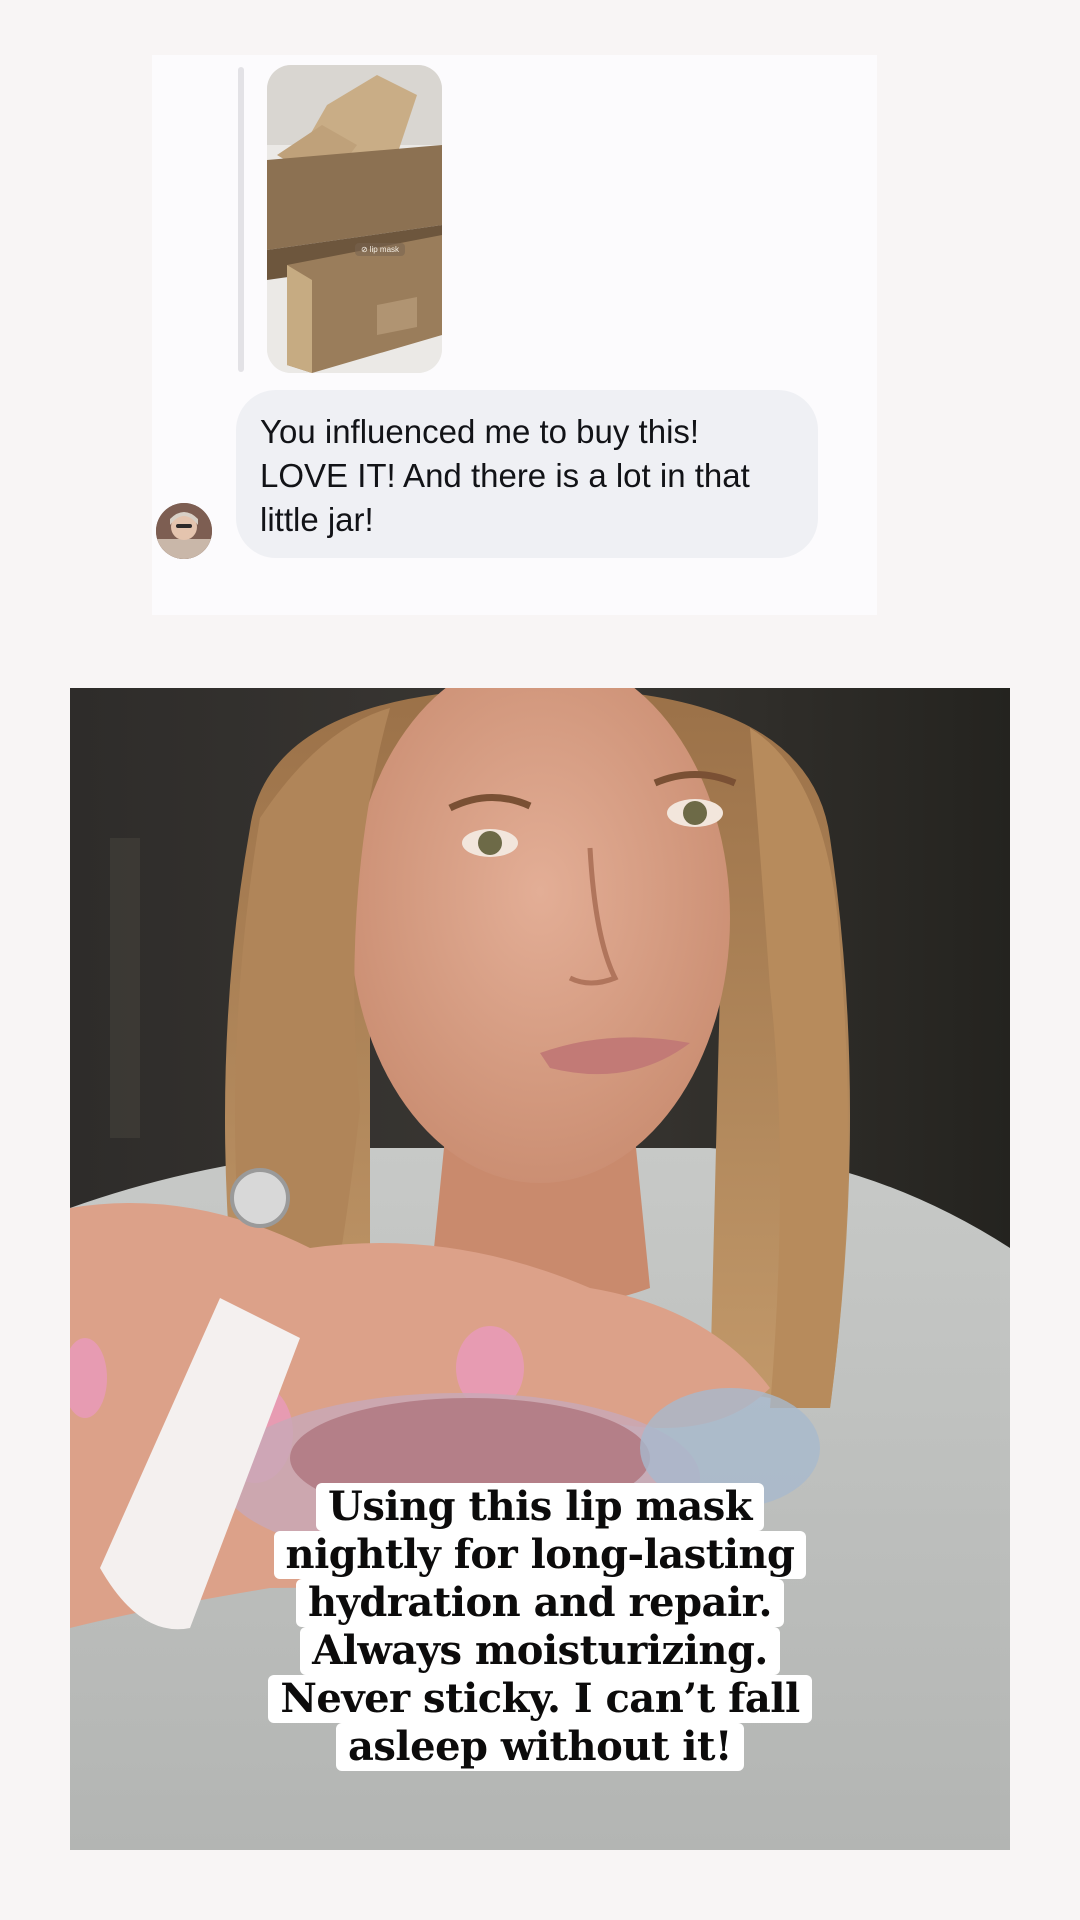  I want to click on unboxing-image, so click(354, 219).